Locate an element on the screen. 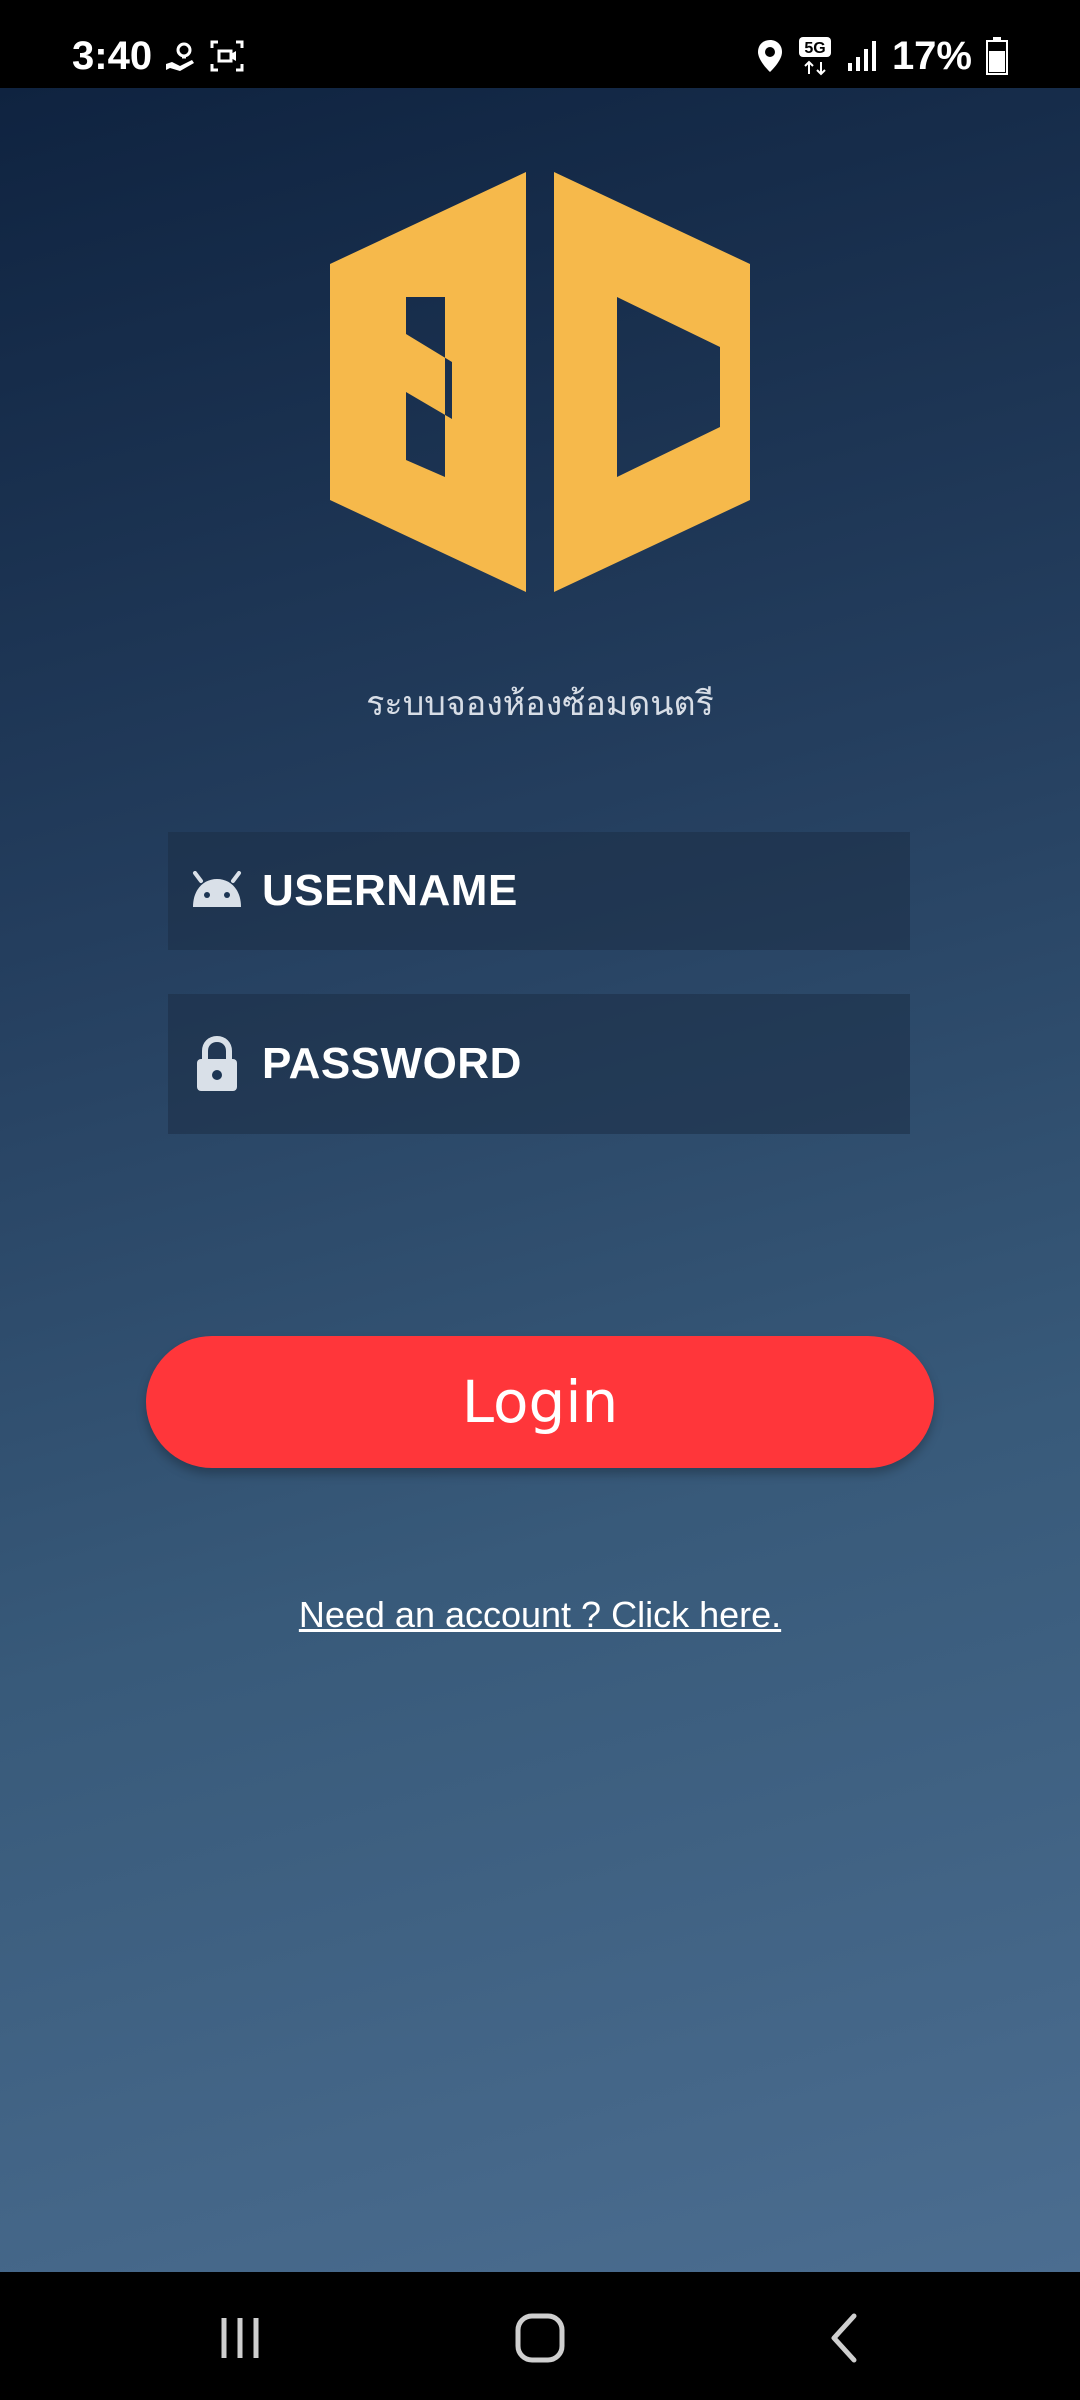 The image size is (1080, 2400). battery-percent: 17% is located at coordinates (931, 56).